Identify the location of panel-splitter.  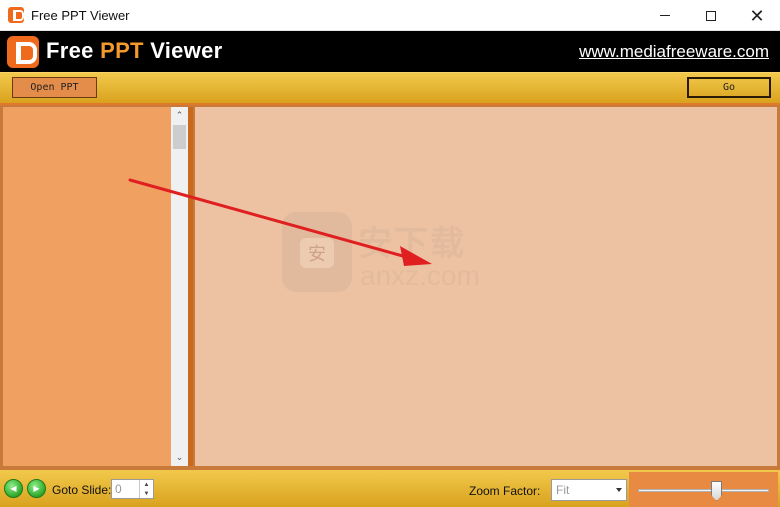
(190, 286).